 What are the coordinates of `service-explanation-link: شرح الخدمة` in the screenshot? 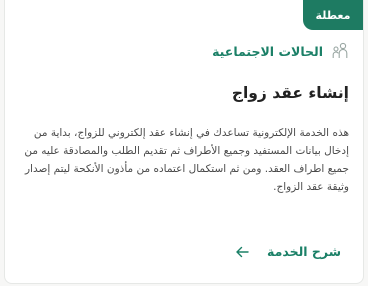 It's located at (288, 251).